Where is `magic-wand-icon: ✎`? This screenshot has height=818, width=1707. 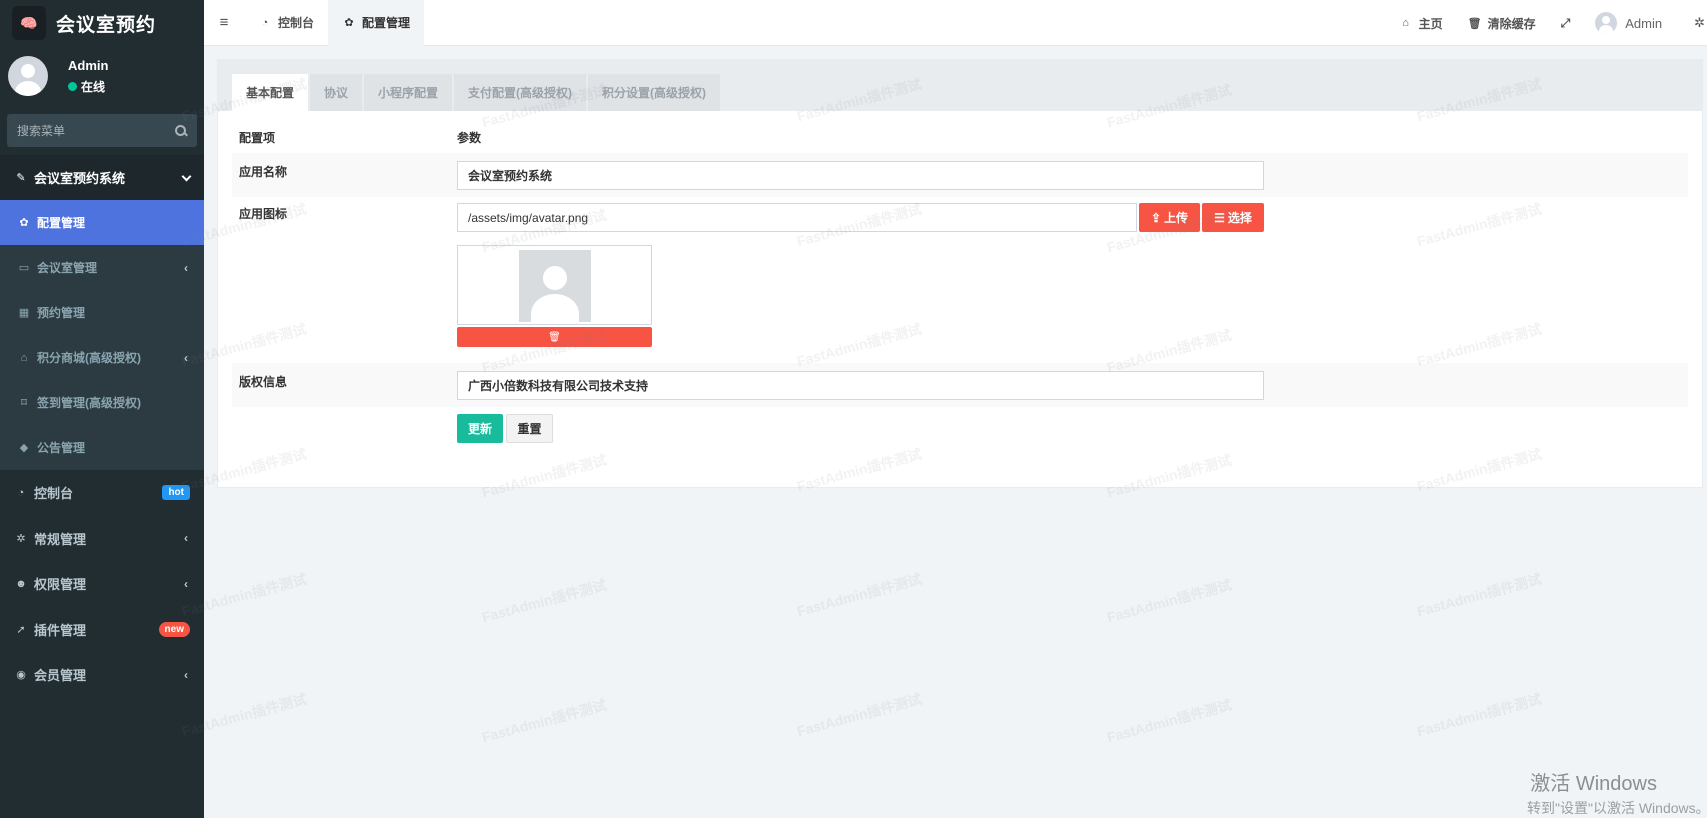 magic-wand-icon: ✎ is located at coordinates (21, 178).